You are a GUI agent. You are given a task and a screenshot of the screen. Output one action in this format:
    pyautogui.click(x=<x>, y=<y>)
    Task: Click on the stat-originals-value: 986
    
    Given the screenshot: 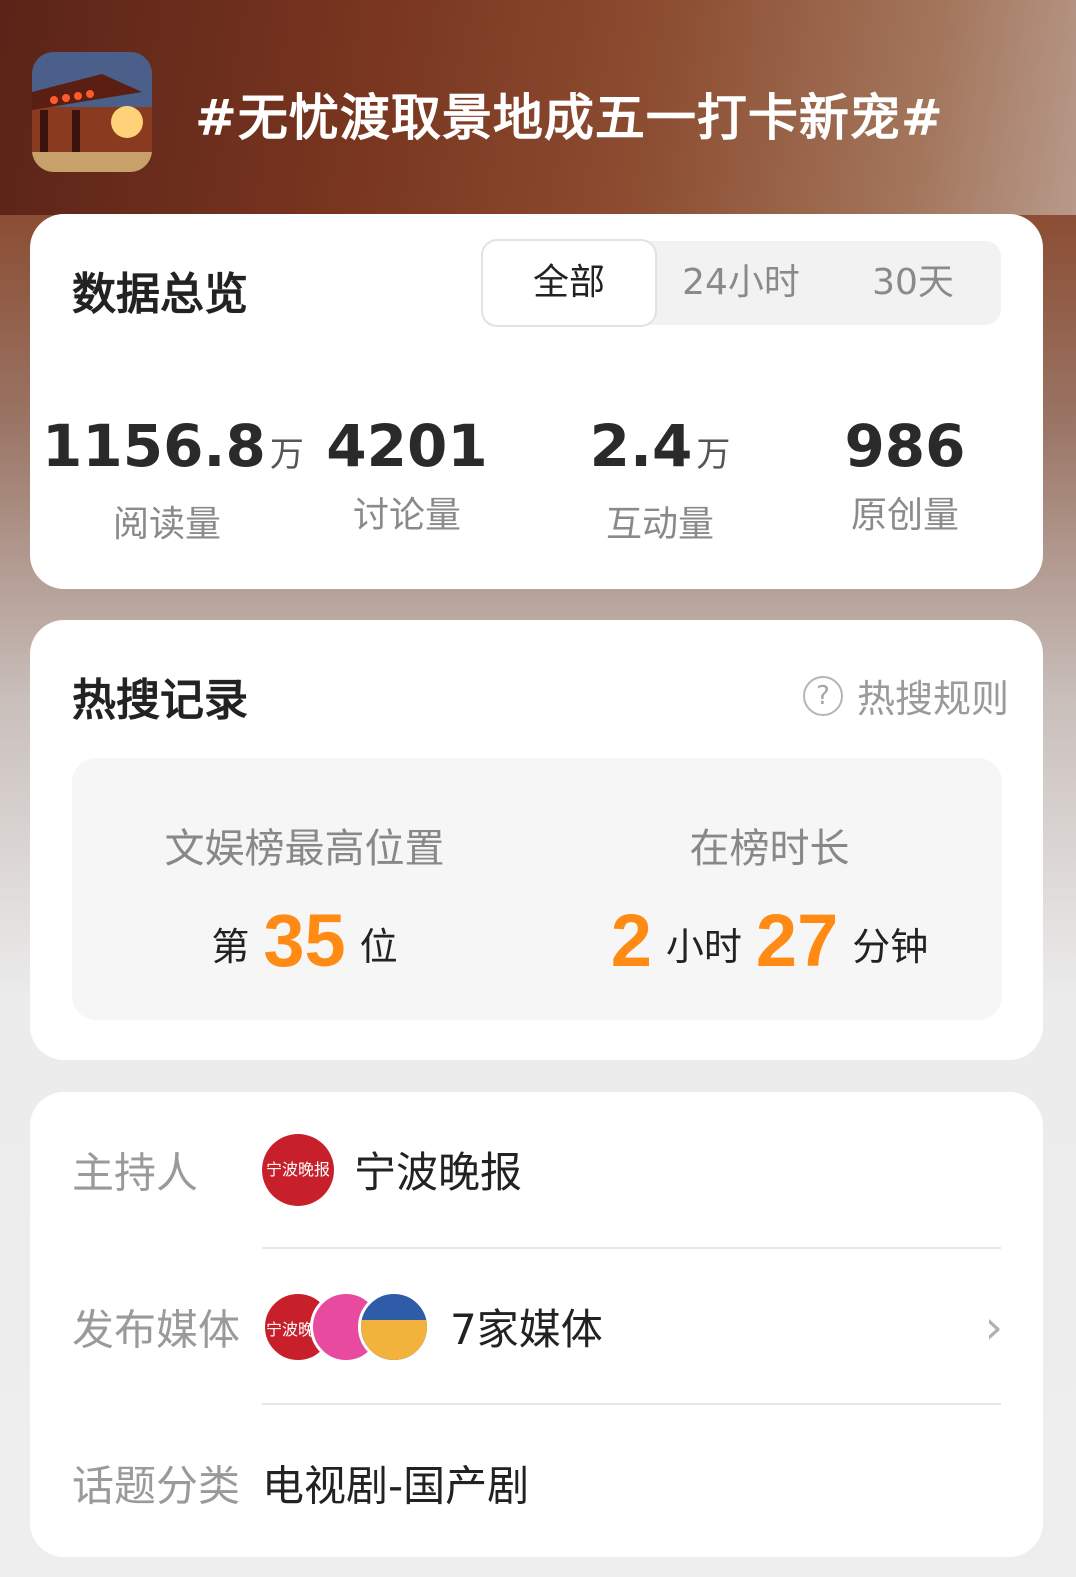 What is the action you would take?
    pyautogui.click(x=905, y=446)
    